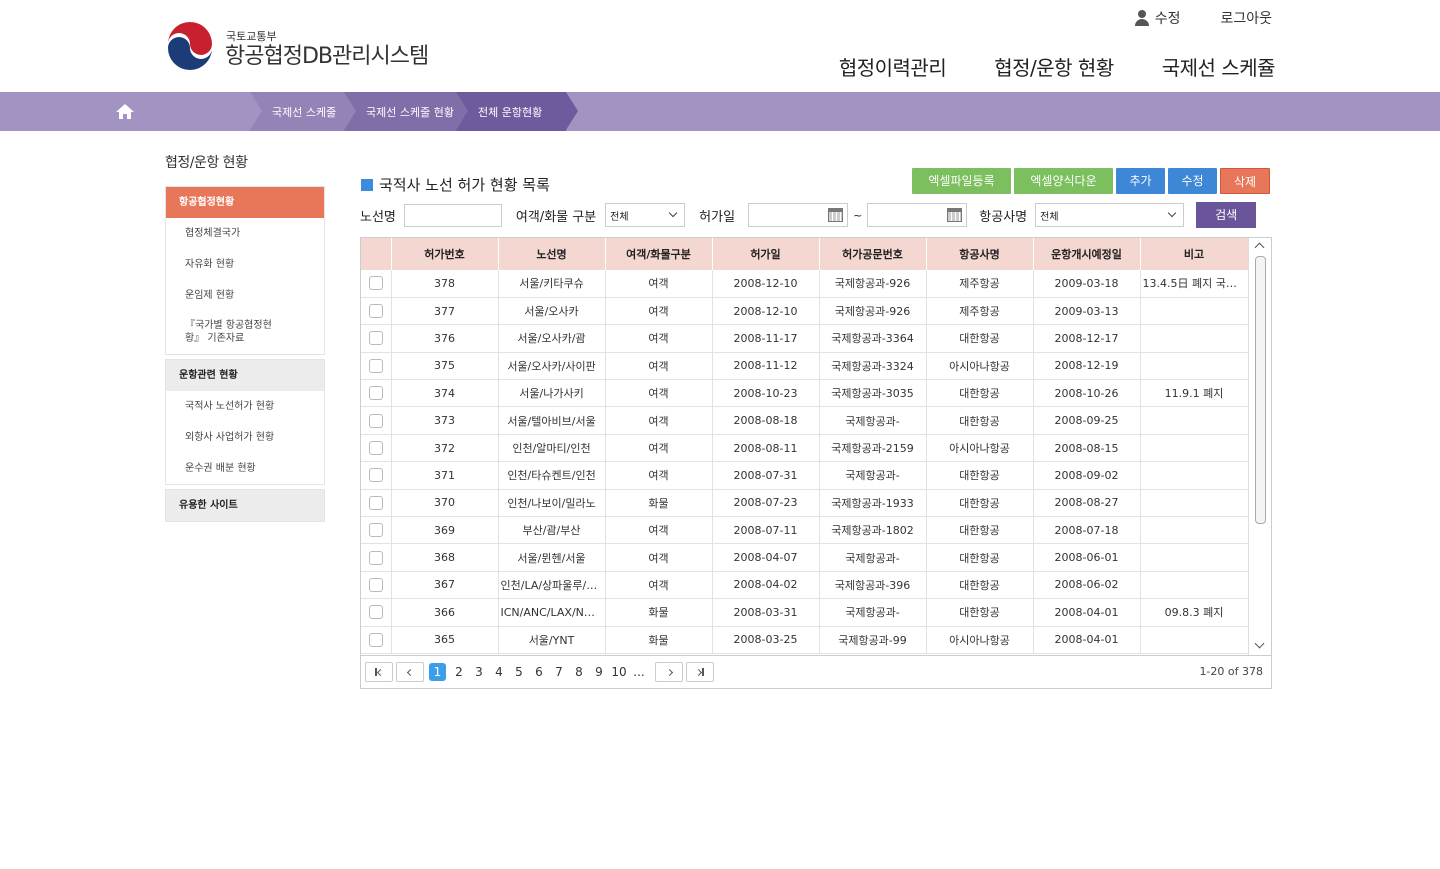  What do you see at coordinates (1063, 181) in the screenshot?
I see `excel-template-download-button: 엑셀양식다운` at bounding box center [1063, 181].